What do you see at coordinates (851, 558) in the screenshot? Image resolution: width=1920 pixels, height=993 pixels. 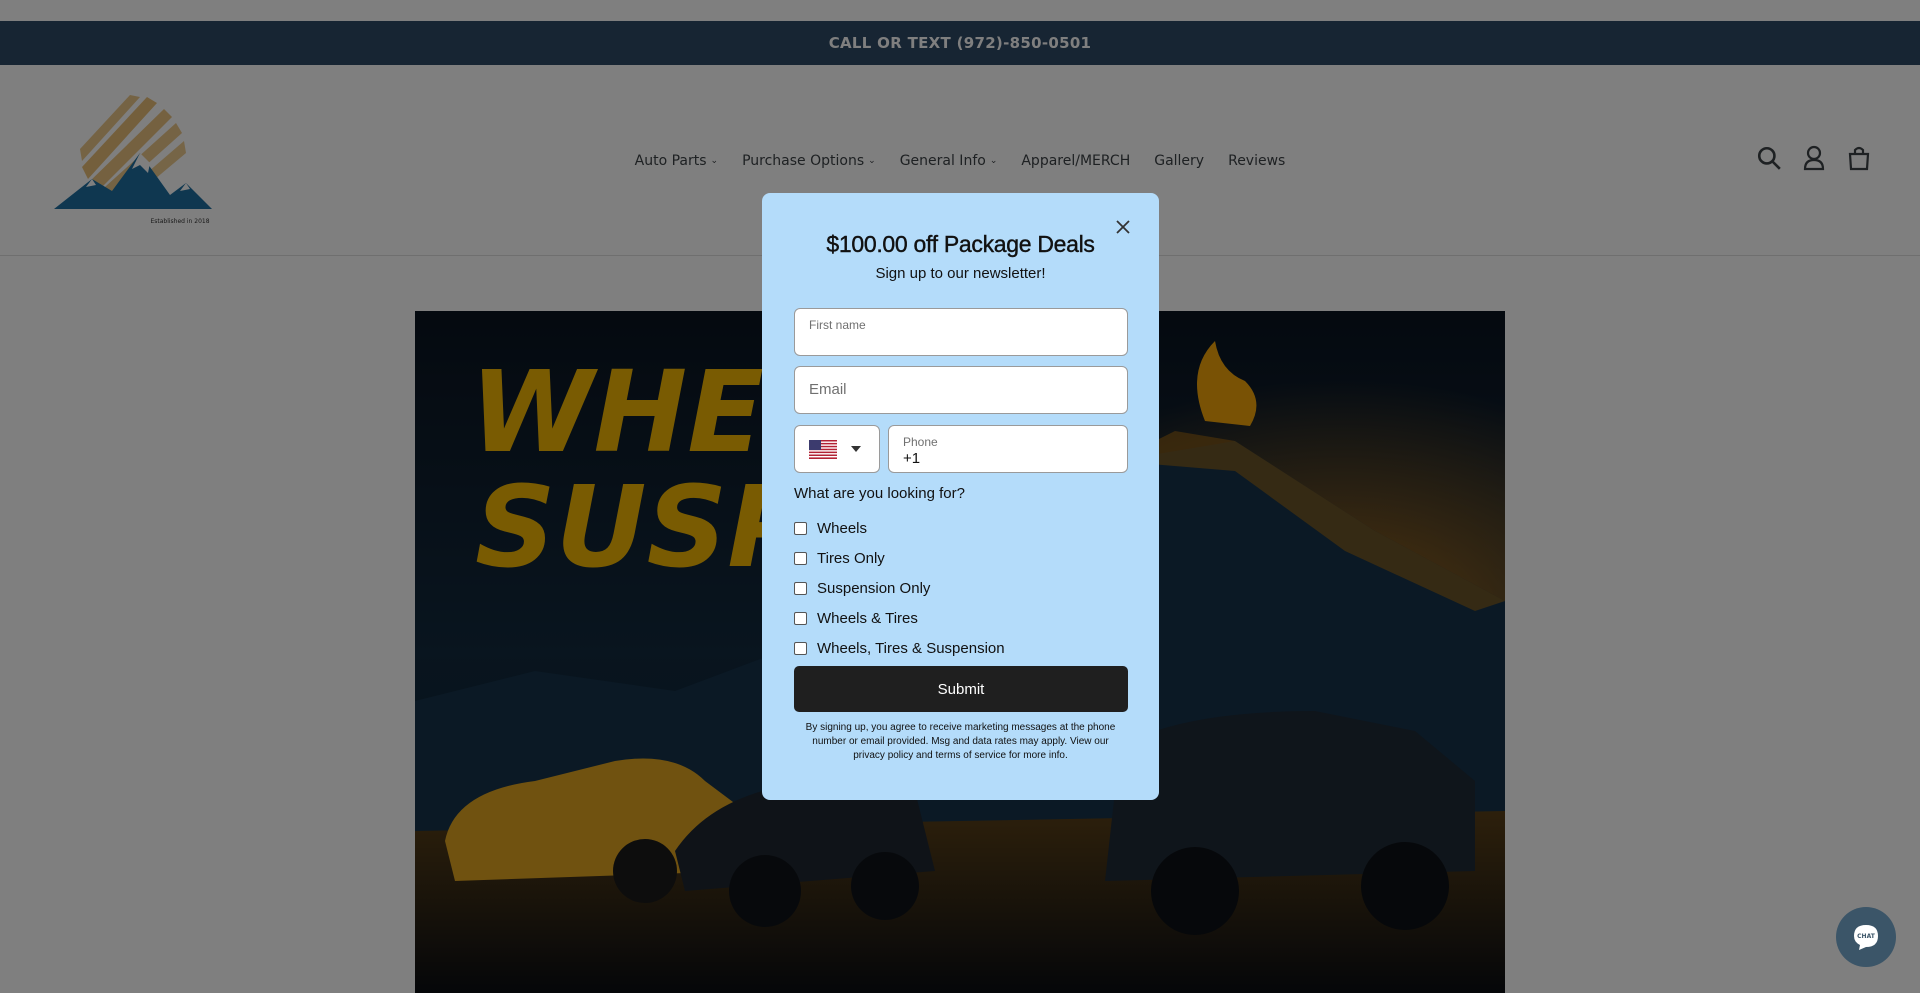 I see `option-label: Tires Only` at bounding box center [851, 558].